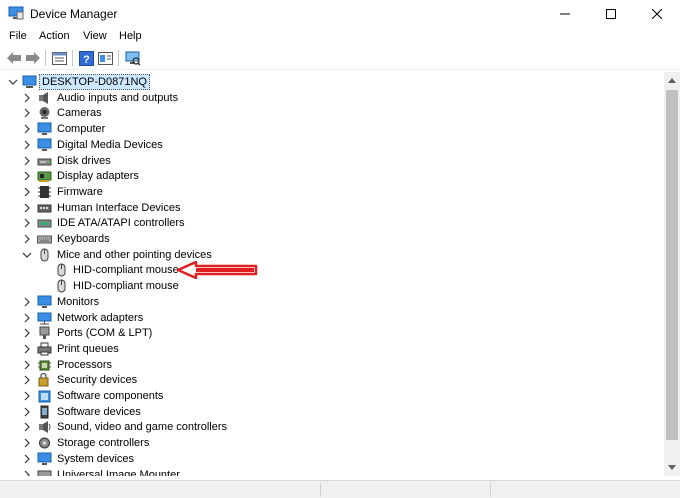 This screenshot has width=680, height=498. What do you see at coordinates (330, 176) in the screenshot?
I see `tree-category-display-adapters: Display adapters` at bounding box center [330, 176].